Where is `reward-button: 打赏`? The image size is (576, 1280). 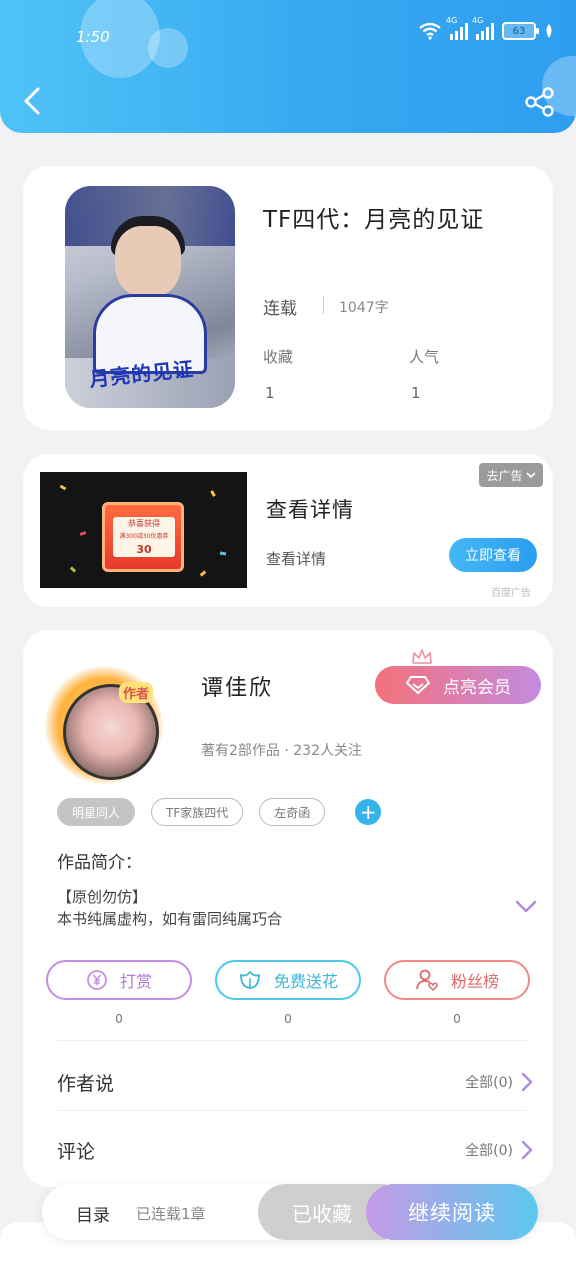 reward-button: 打赏 is located at coordinates (119, 980).